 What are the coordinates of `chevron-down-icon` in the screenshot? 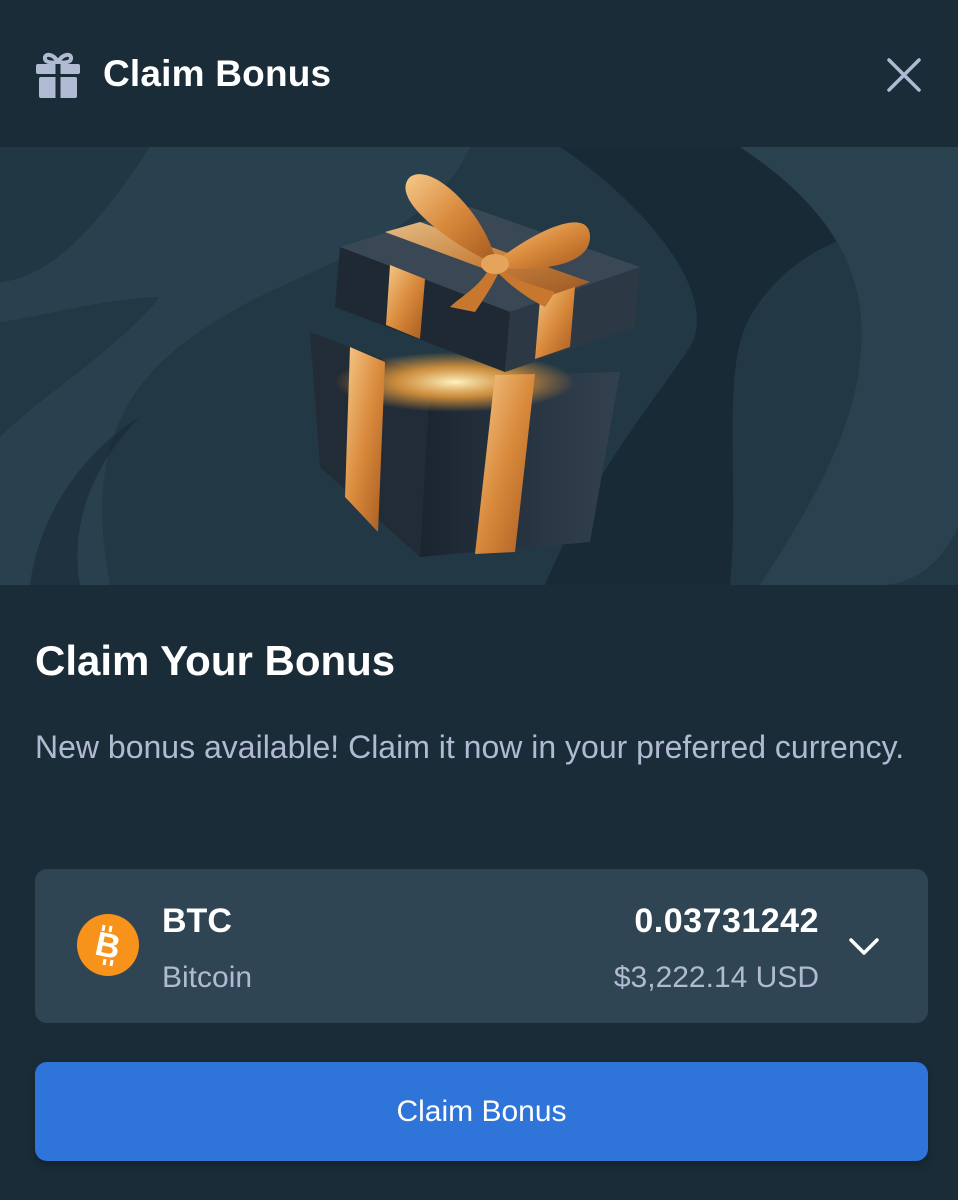 It's located at (864, 946).